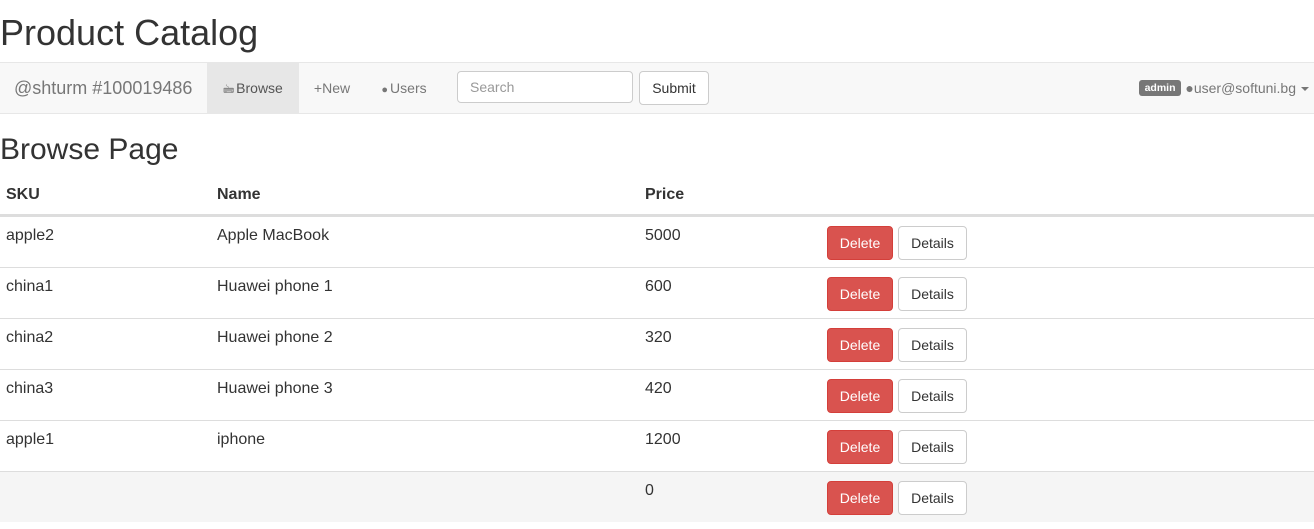  Describe the element at coordinates (658, 286) in the screenshot. I see `price-cell: 600` at that location.